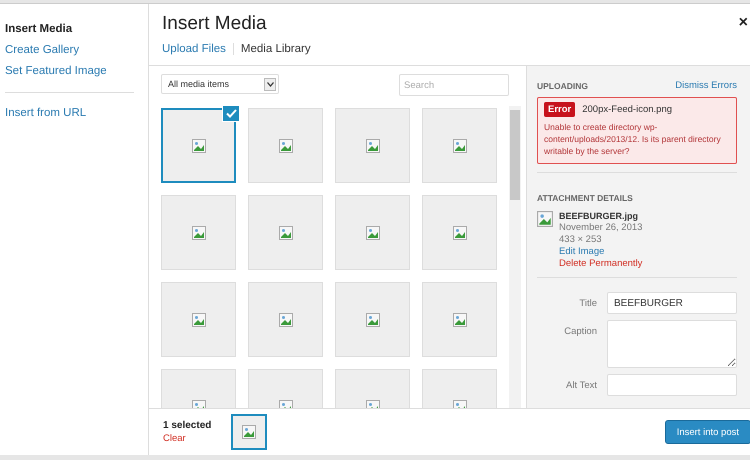  I want to click on edit-image-link: Edit Image, so click(600, 251).